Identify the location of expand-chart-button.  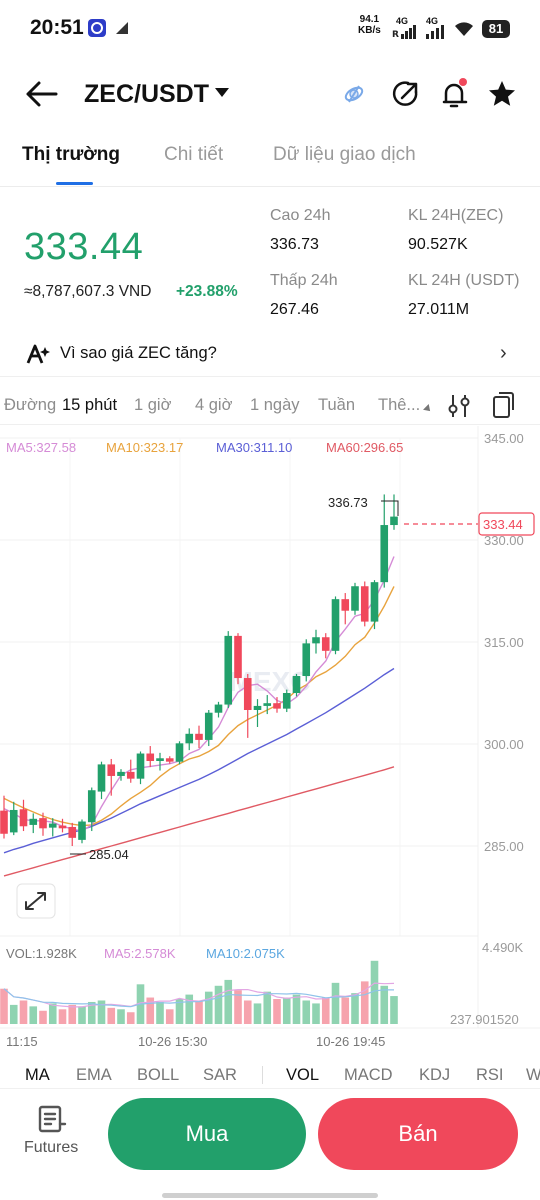
(36, 901).